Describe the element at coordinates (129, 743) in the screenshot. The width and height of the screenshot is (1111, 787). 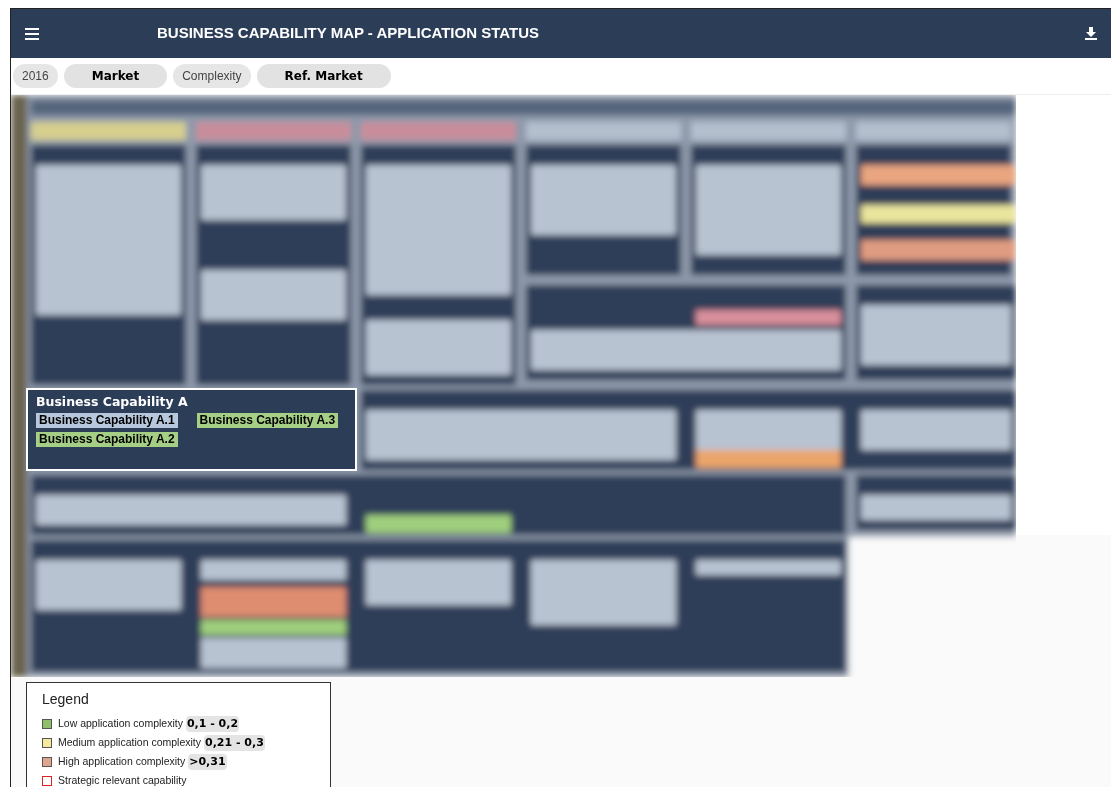
I see `legend-label: Medium application complexity` at that location.